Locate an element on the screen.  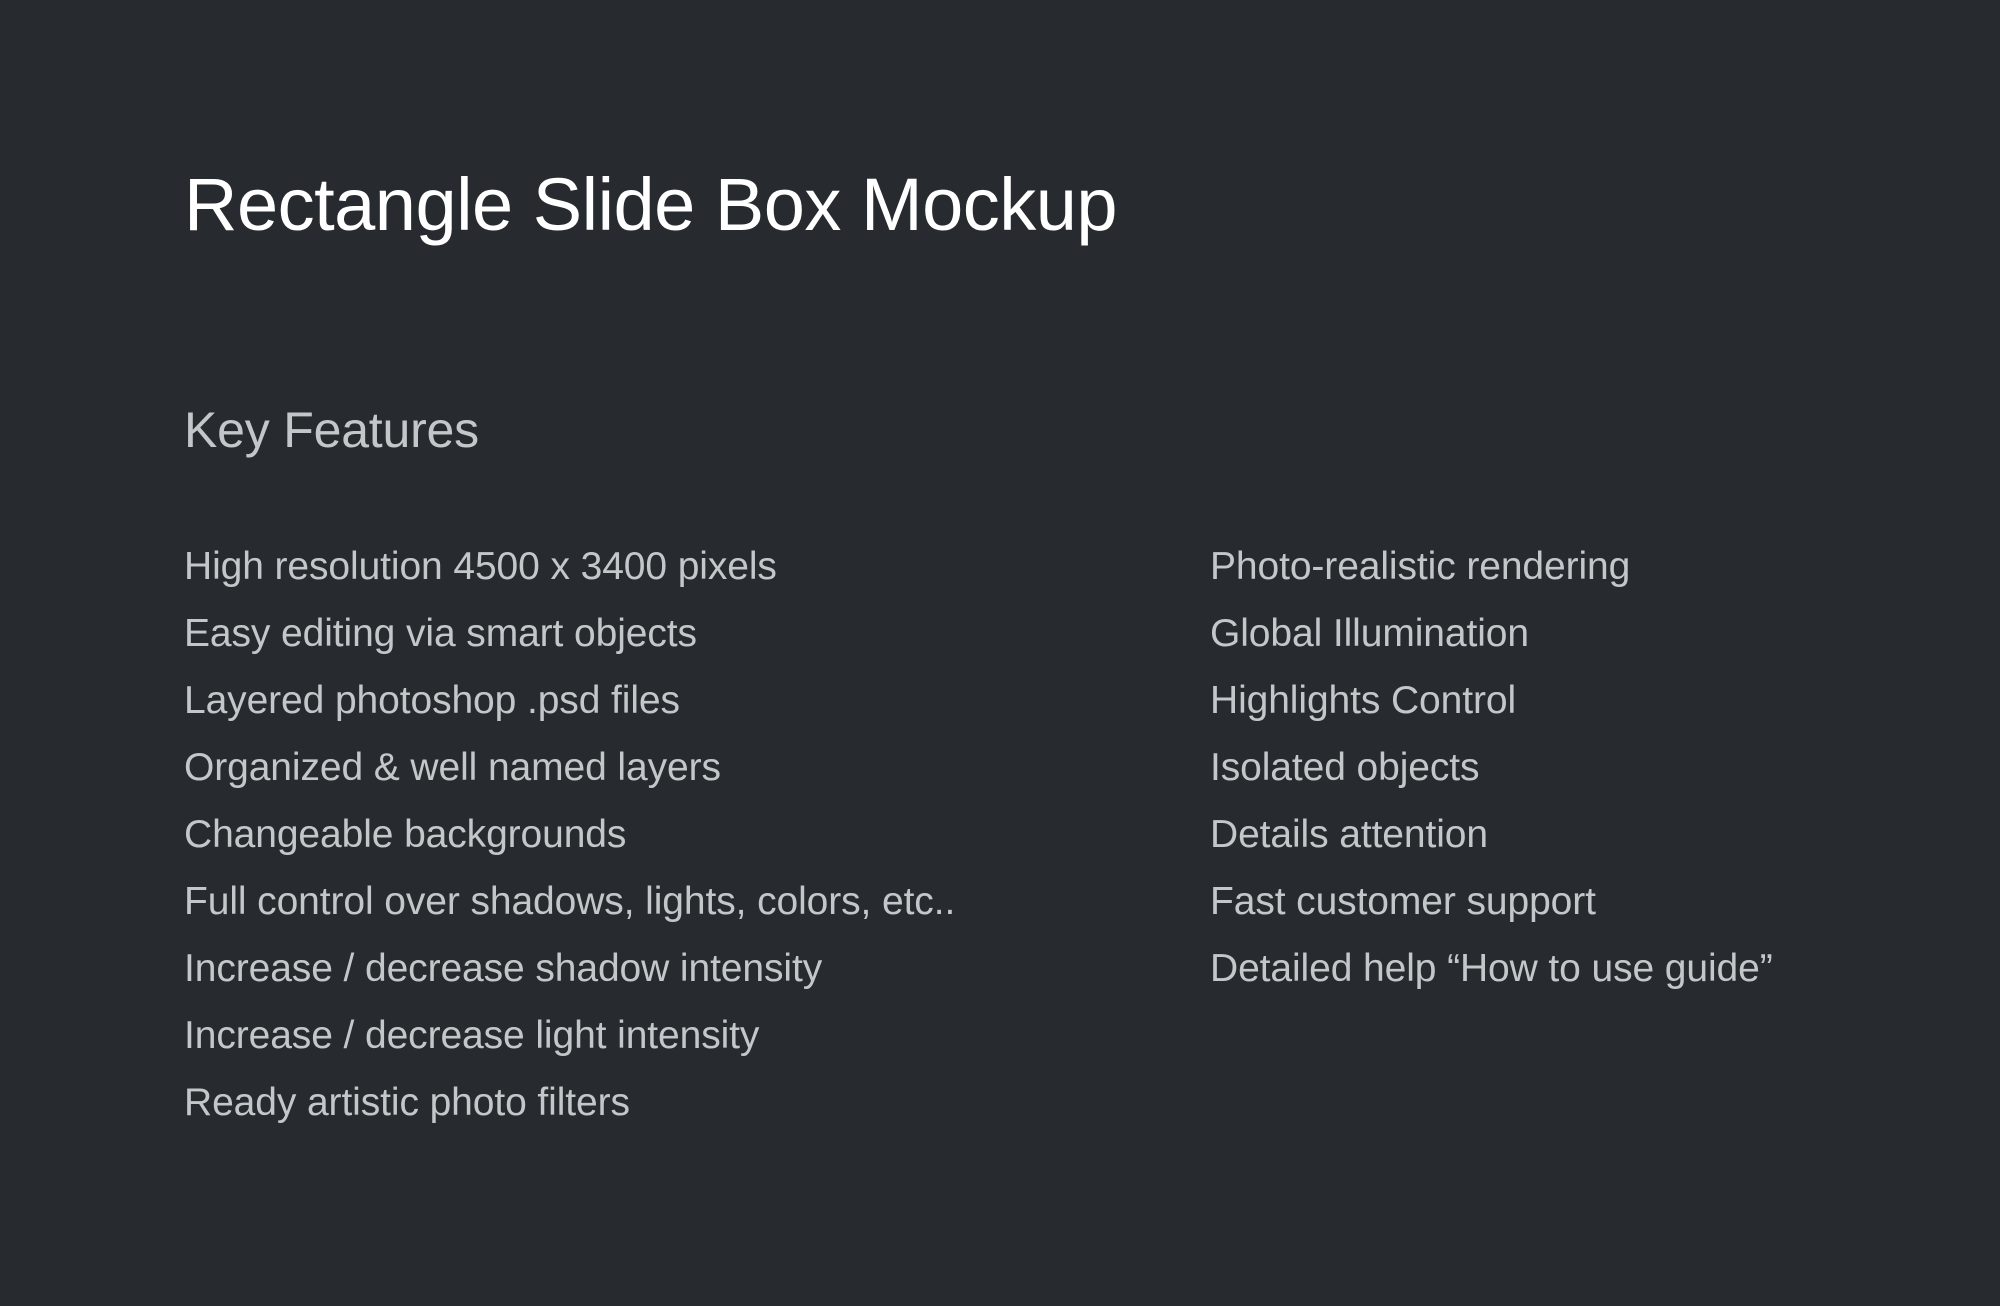
list-item: Increase / decrease shadow intensity is located at coordinates (503, 968).